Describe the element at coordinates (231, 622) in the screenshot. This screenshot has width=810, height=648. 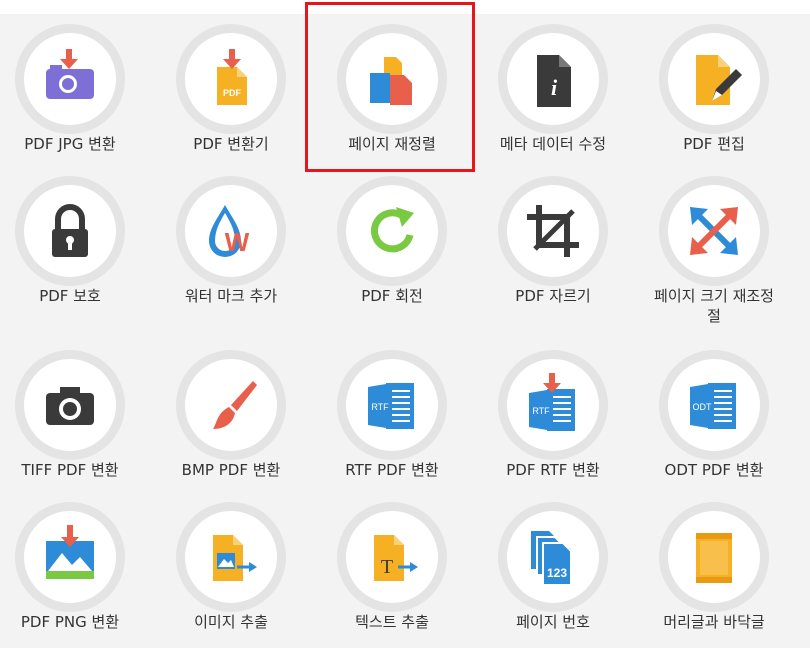
I see `tool-label: 이미지 추출` at that location.